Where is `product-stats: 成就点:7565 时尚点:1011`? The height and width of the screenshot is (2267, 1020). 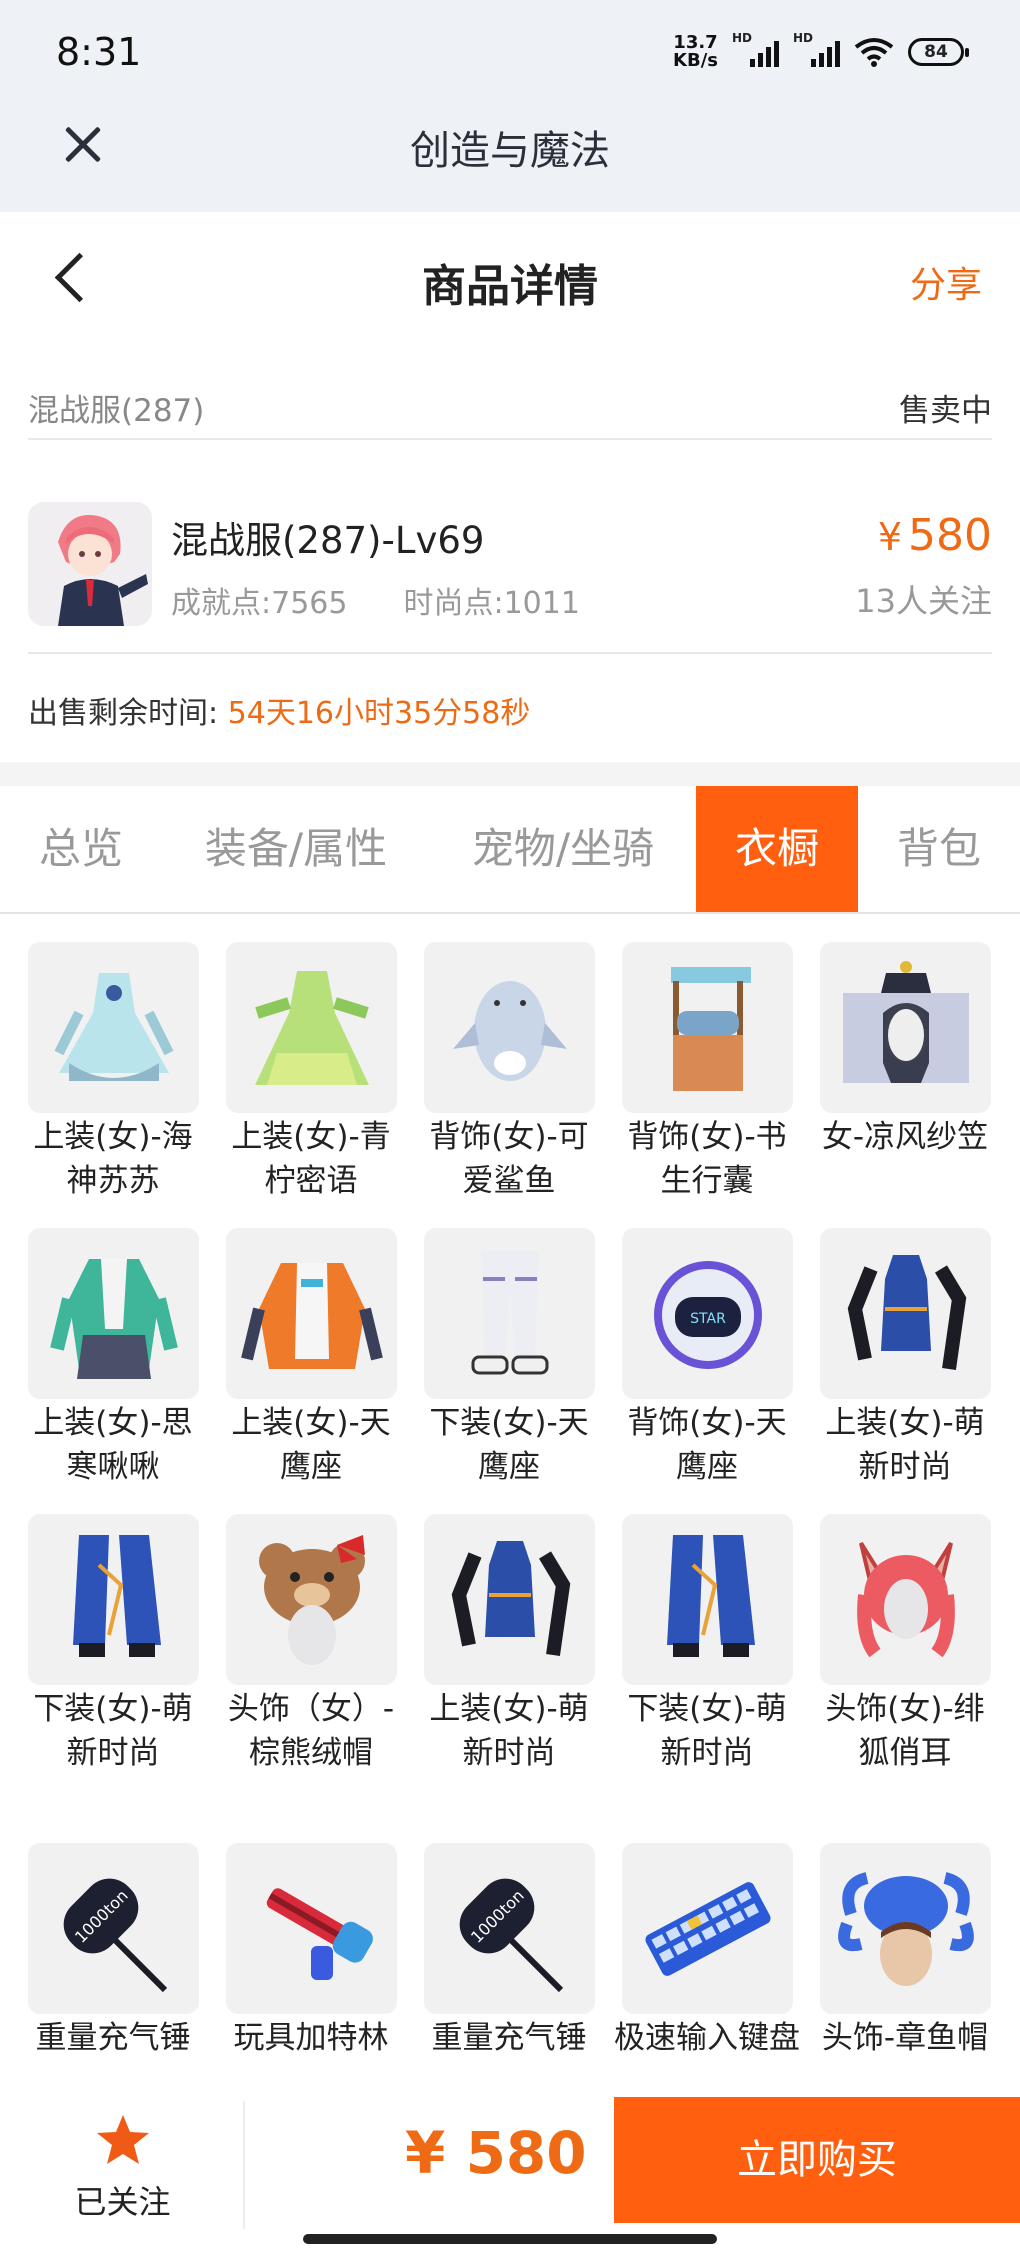 product-stats: 成就点:7565 时尚点:1011 is located at coordinates (375, 600).